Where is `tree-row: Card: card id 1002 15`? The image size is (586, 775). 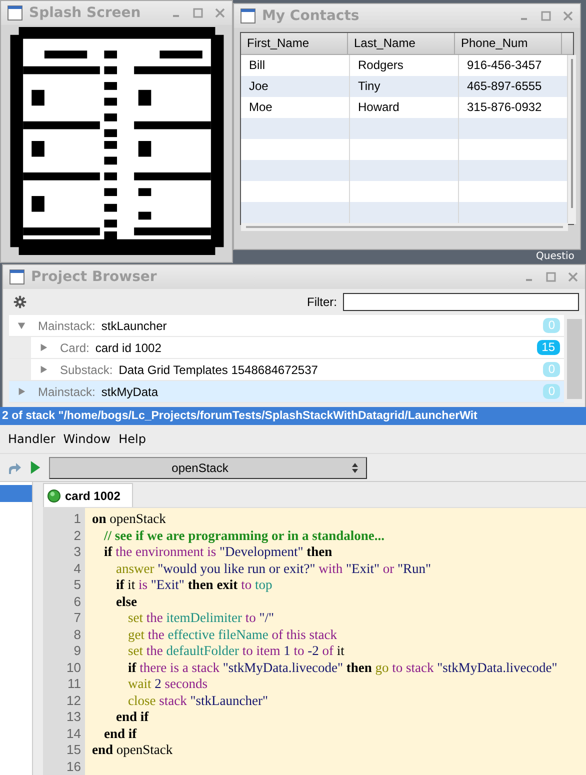 tree-row: Card: card id 1002 15 is located at coordinates (286, 348).